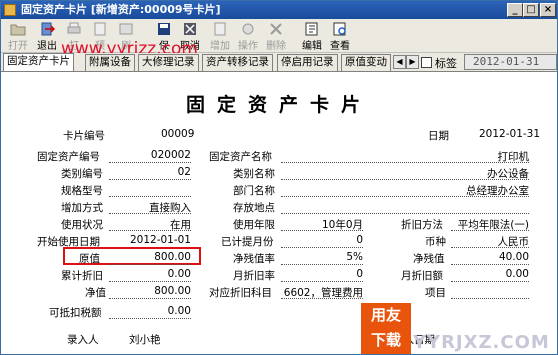  Describe the element at coordinates (178, 134) in the screenshot. I see `card-no-value: 00009` at that location.